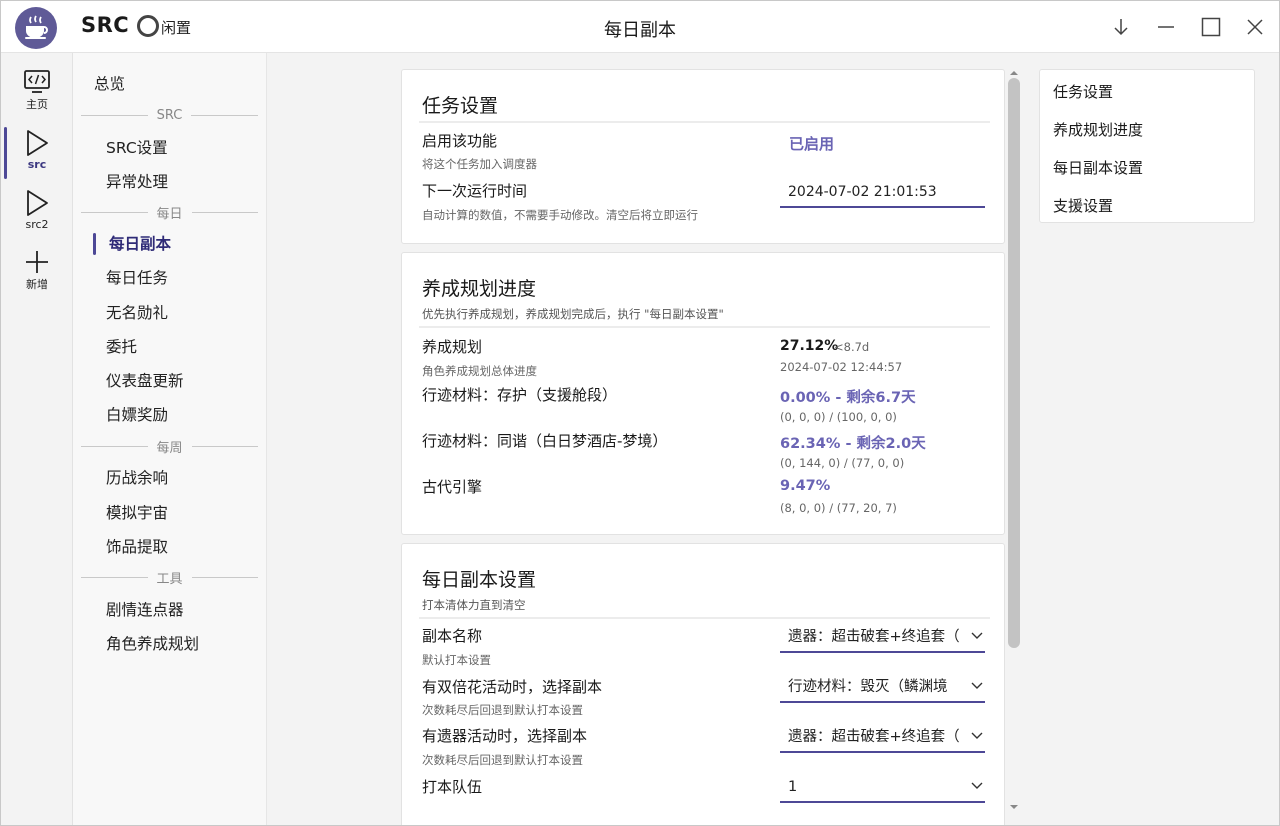 Image resolution: width=1280 pixels, height=826 pixels. I want to click on rail-item-src: src, so click(37, 157).